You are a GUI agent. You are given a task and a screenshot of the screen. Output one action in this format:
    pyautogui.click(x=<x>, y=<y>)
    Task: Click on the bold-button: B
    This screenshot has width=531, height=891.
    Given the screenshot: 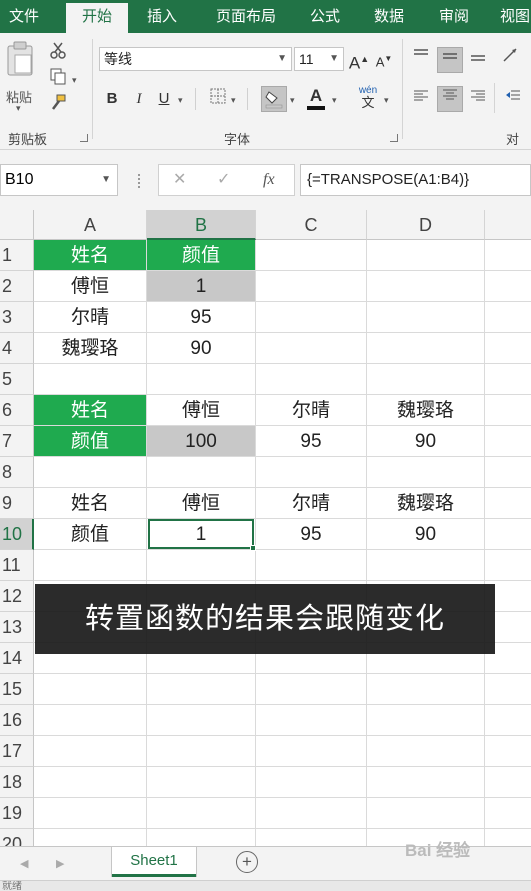 What is the action you would take?
    pyautogui.click(x=112, y=99)
    